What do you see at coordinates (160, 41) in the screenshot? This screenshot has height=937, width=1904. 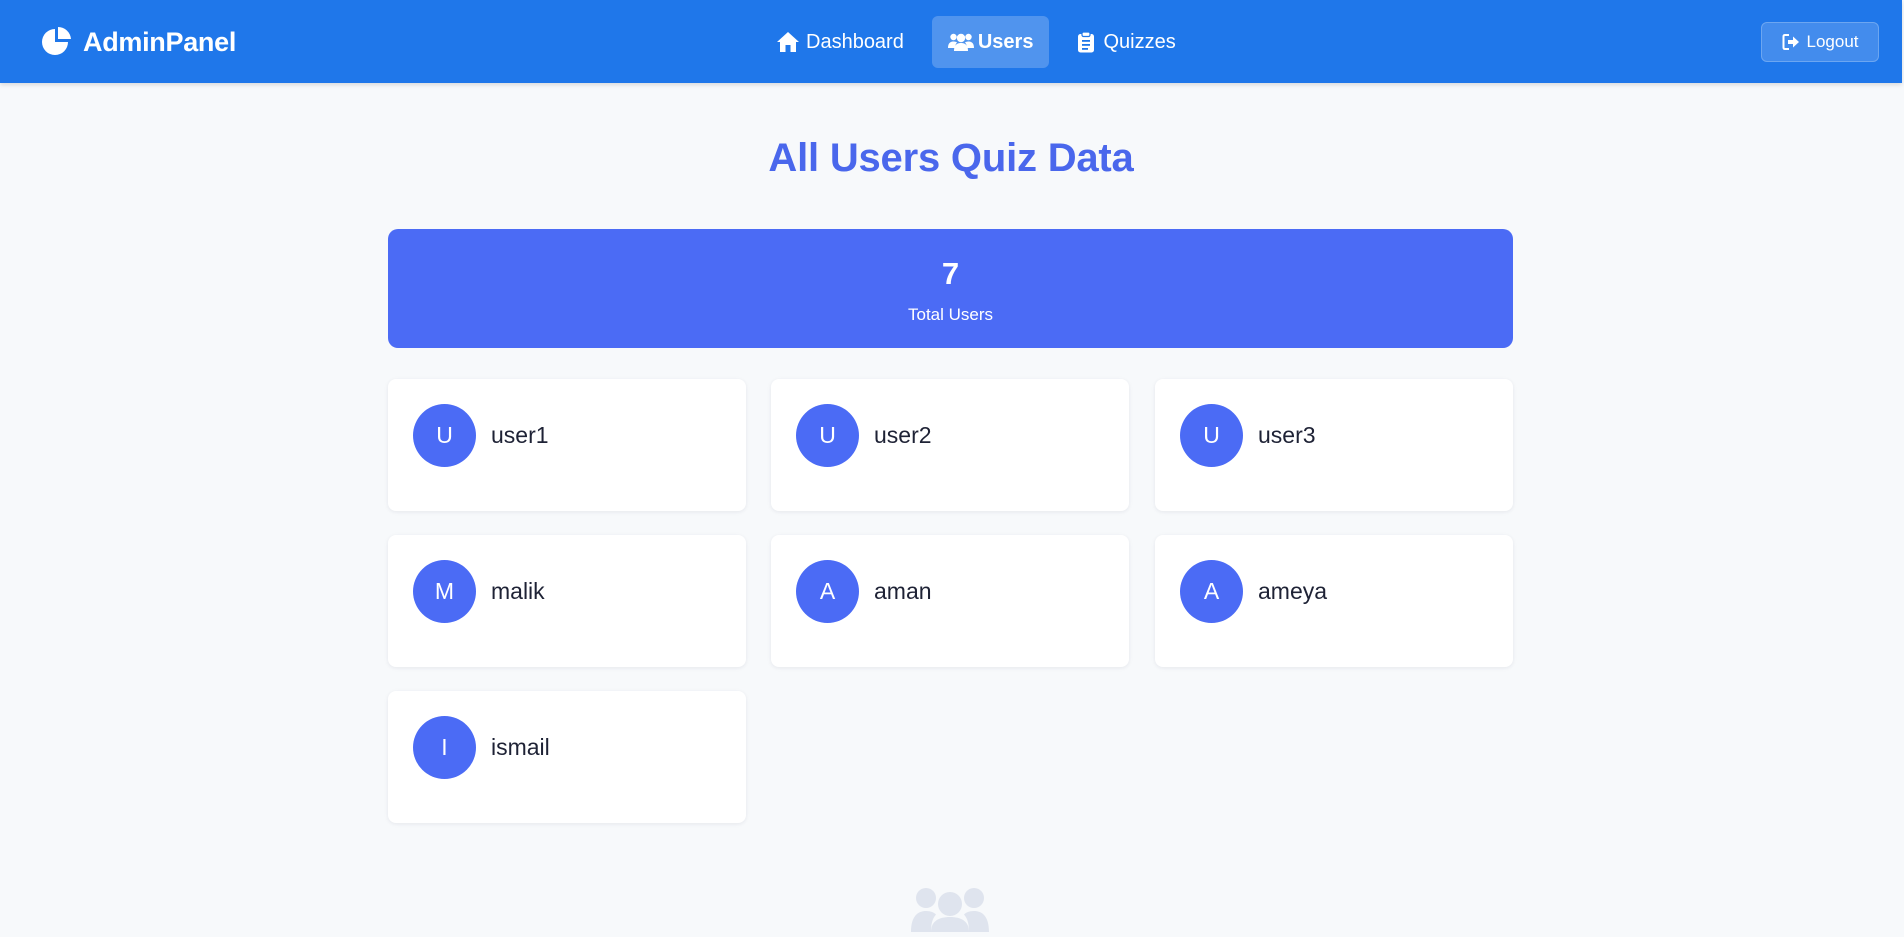 I see `brand-name: AdminPanel` at bounding box center [160, 41].